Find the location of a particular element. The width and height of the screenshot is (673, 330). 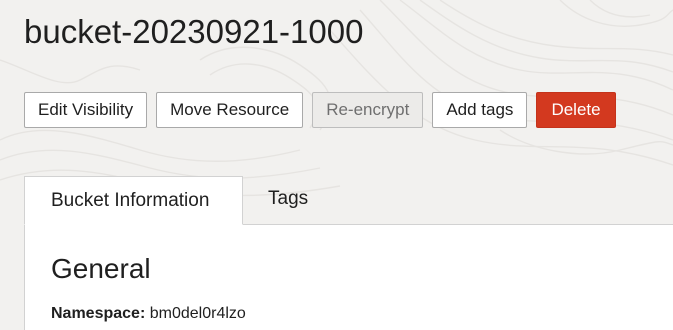

detail-tabs: Bucket Information Tags is located at coordinates (178, 200).